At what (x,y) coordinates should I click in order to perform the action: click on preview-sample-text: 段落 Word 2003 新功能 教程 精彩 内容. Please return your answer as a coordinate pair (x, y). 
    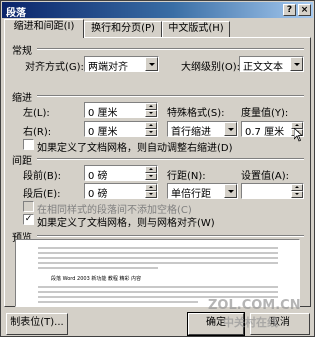
    Looking at the image, I should click on (96, 279).